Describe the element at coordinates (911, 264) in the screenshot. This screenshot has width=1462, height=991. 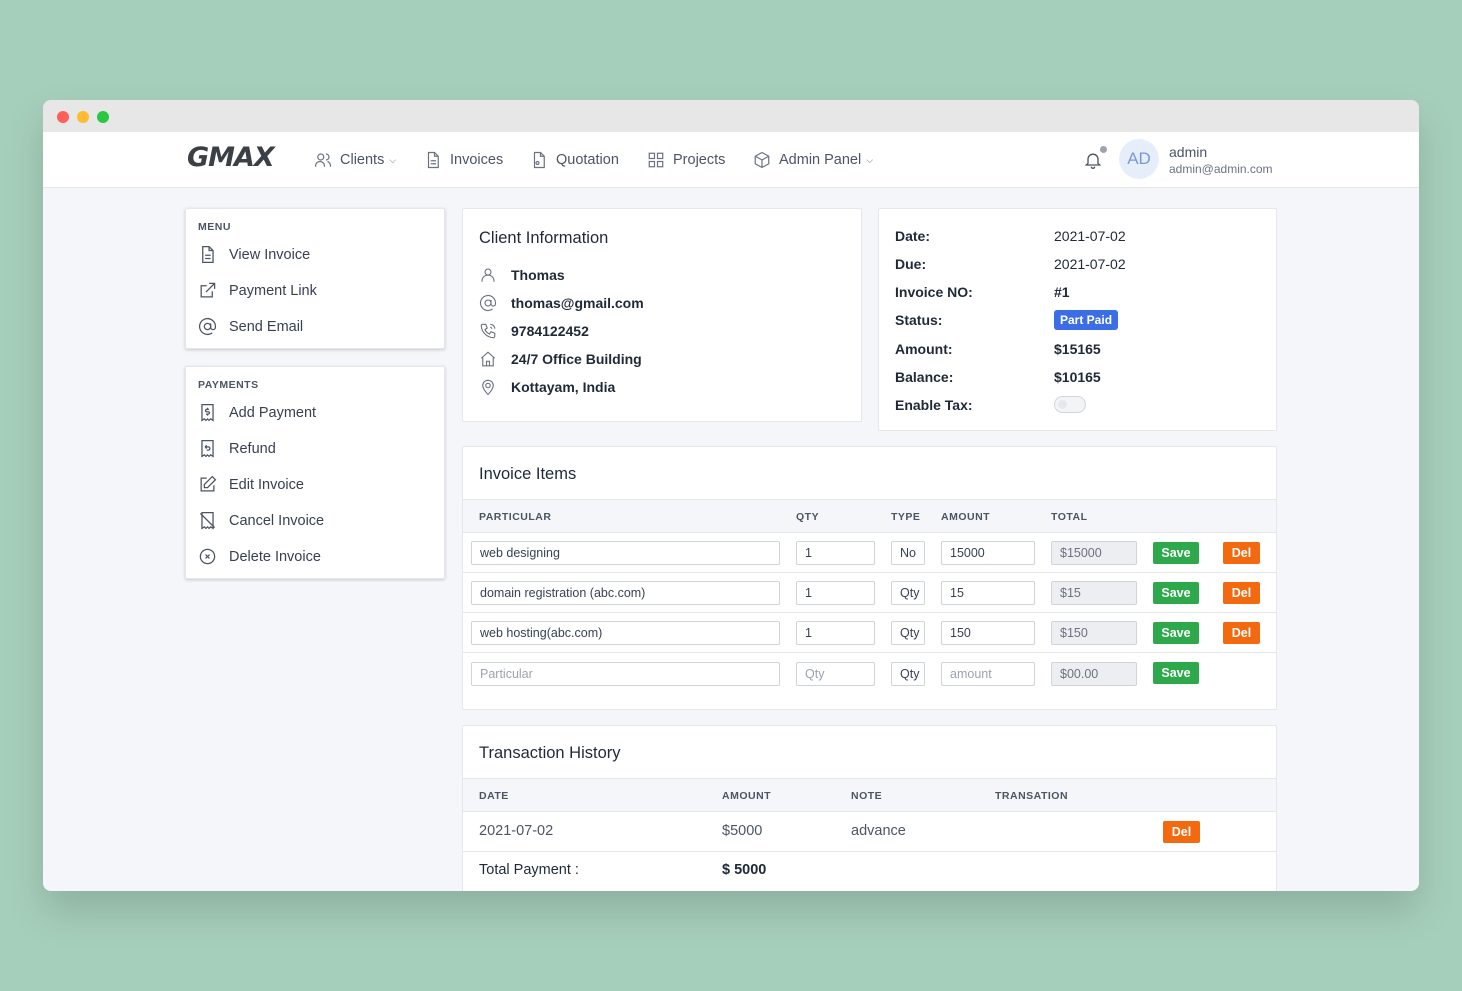
I see `due-label: Due:` at that location.